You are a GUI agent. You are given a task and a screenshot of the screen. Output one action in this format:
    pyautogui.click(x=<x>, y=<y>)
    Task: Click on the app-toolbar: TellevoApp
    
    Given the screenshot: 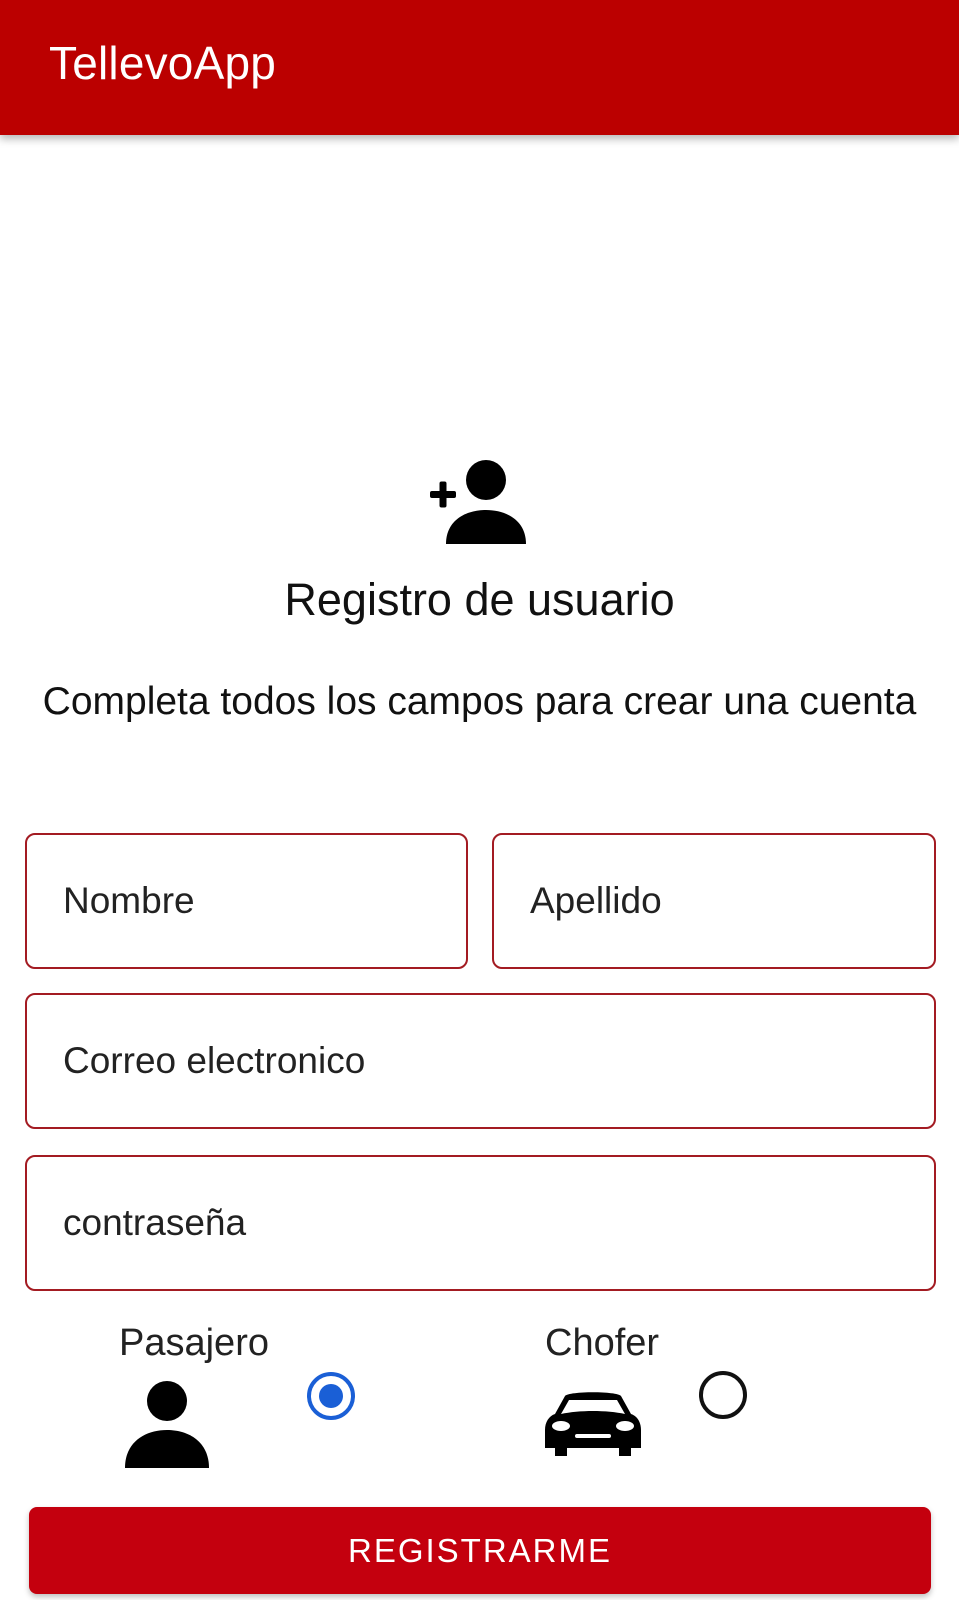 What is the action you would take?
    pyautogui.click(x=479, y=67)
    